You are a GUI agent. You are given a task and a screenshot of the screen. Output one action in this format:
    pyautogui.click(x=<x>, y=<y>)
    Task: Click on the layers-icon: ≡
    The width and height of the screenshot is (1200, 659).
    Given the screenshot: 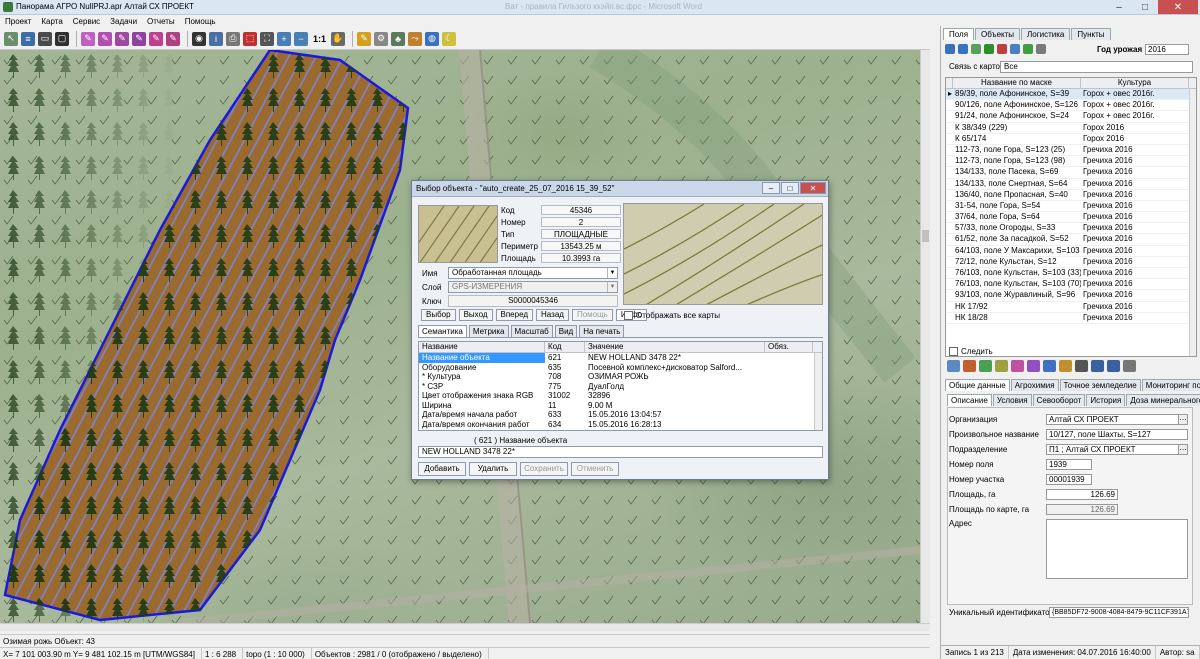 What is the action you would take?
    pyautogui.click(x=28, y=38)
    